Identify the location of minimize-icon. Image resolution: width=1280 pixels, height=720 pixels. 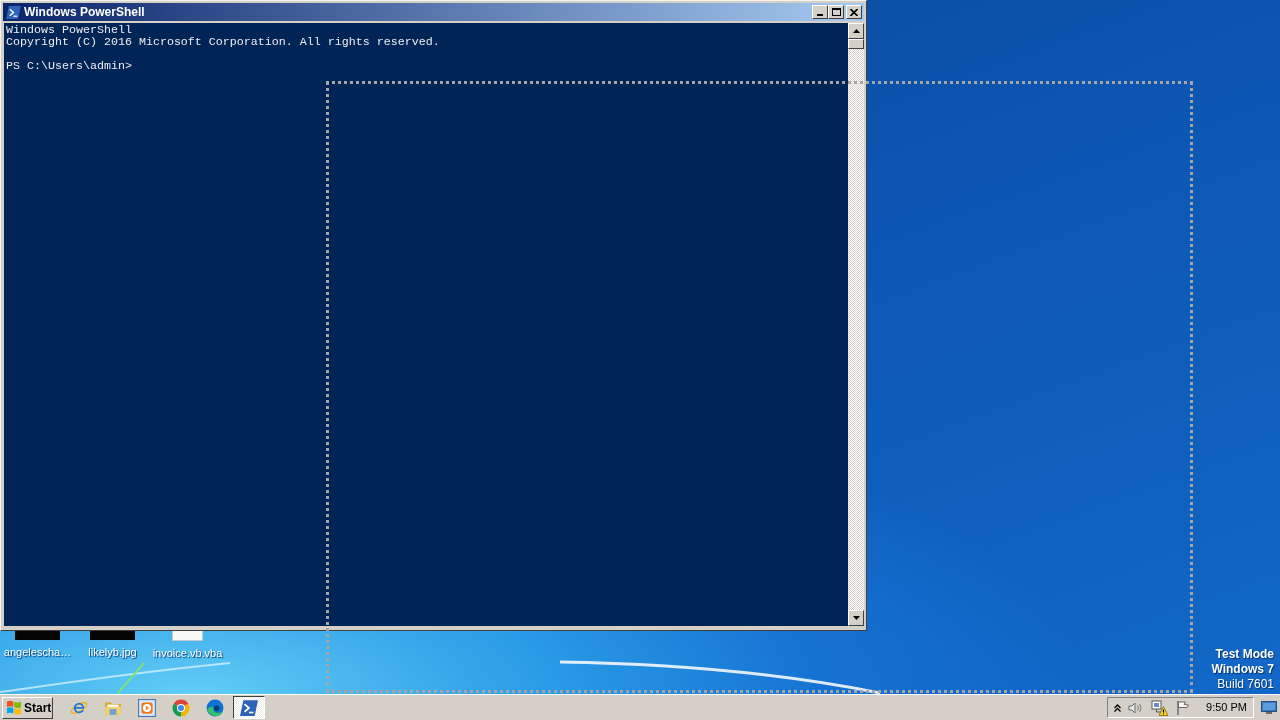
(820, 15).